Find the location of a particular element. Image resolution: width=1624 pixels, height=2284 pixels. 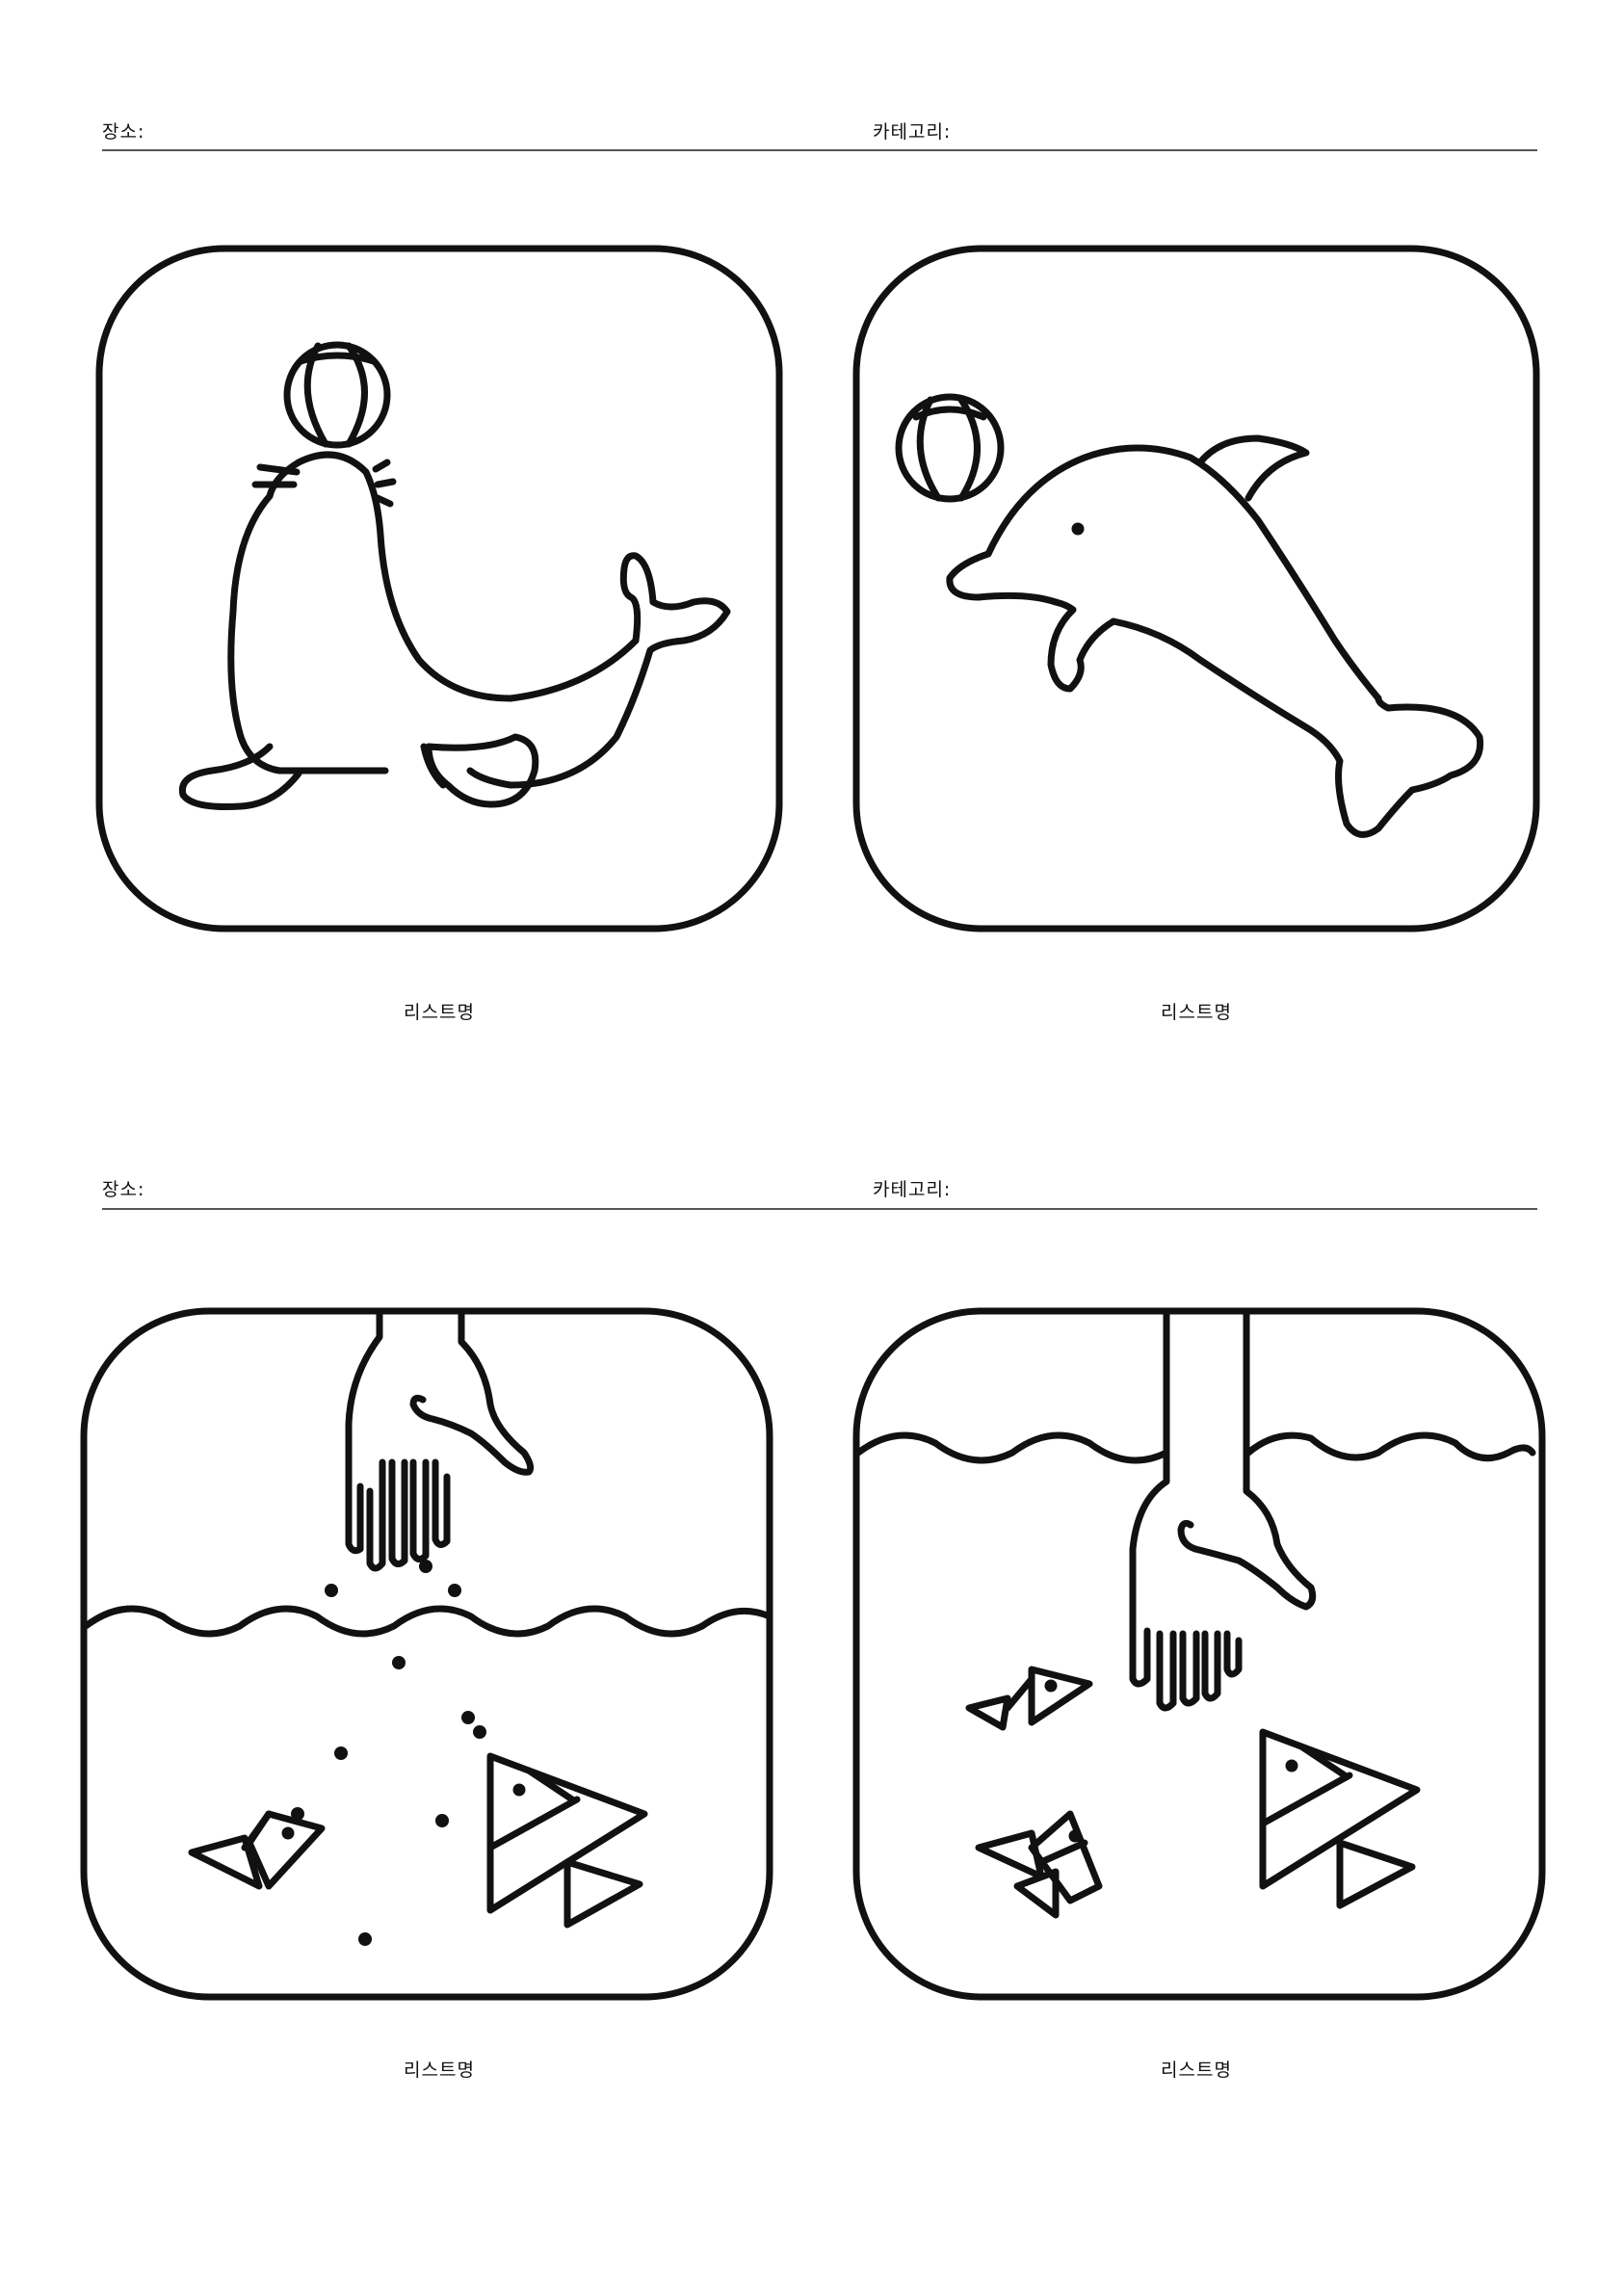

hand-fish-underwater-icon is located at coordinates (1195, 1614).